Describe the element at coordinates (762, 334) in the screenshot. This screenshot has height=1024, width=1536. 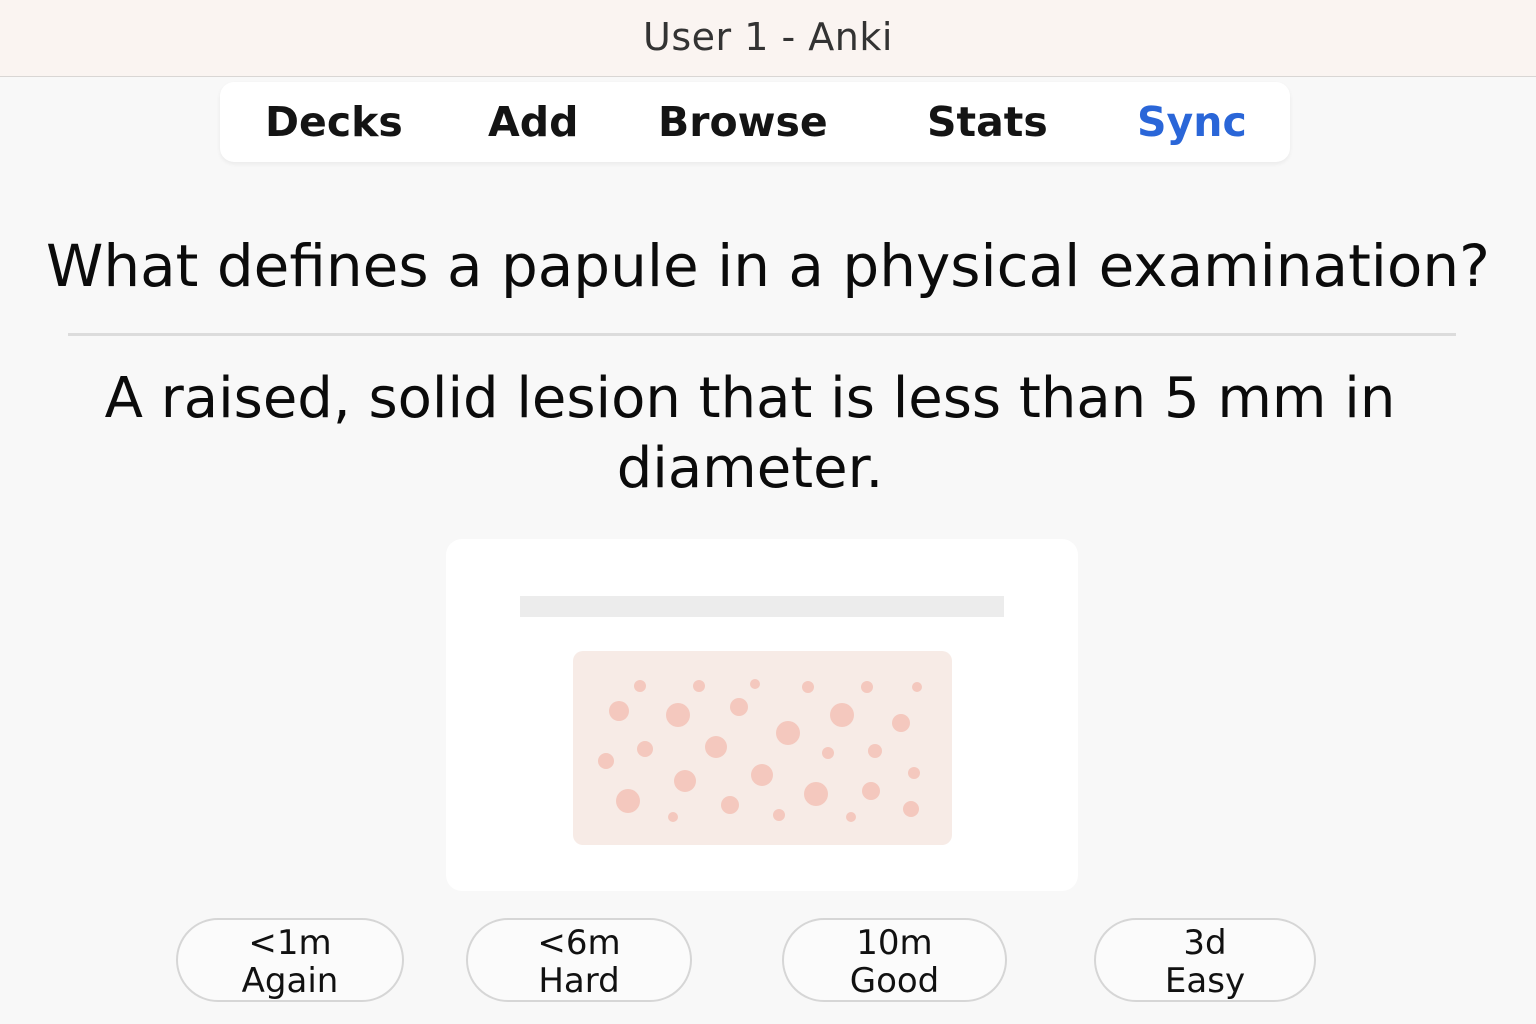
I see `question-answer-divider` at that location.